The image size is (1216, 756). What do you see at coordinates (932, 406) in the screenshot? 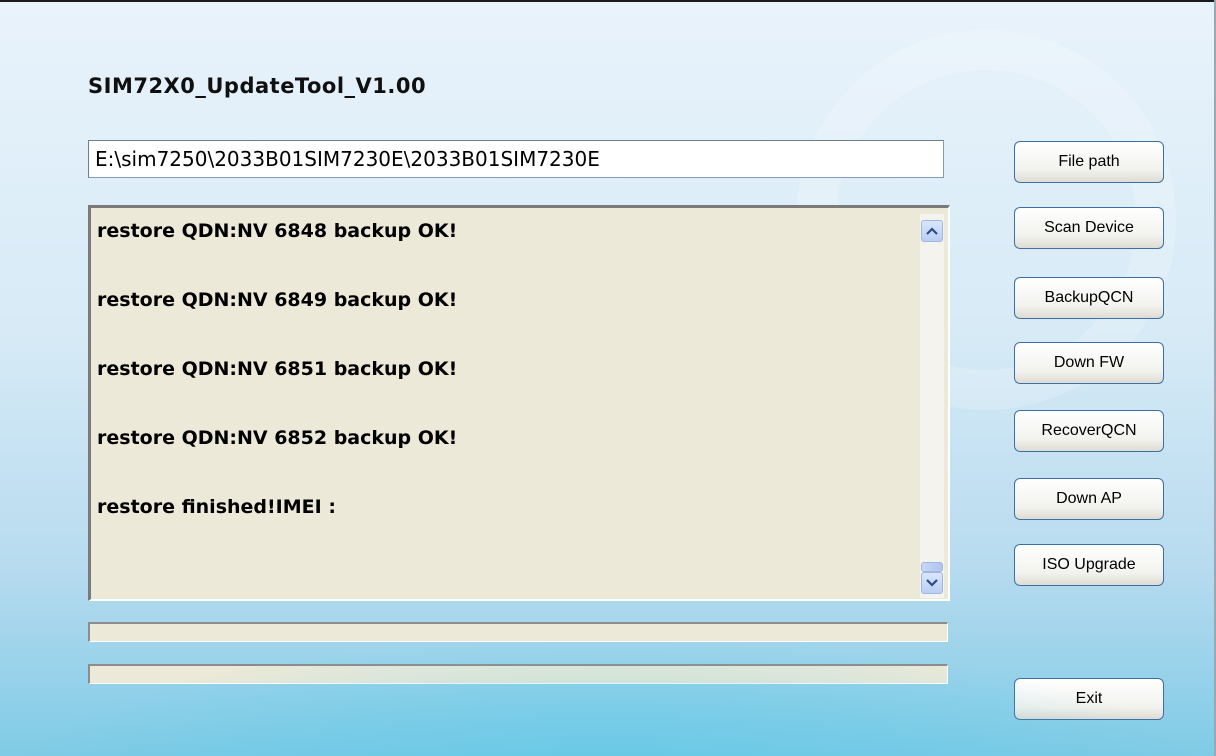
I see `log-scrollbar` at bounding box center [932, 406].